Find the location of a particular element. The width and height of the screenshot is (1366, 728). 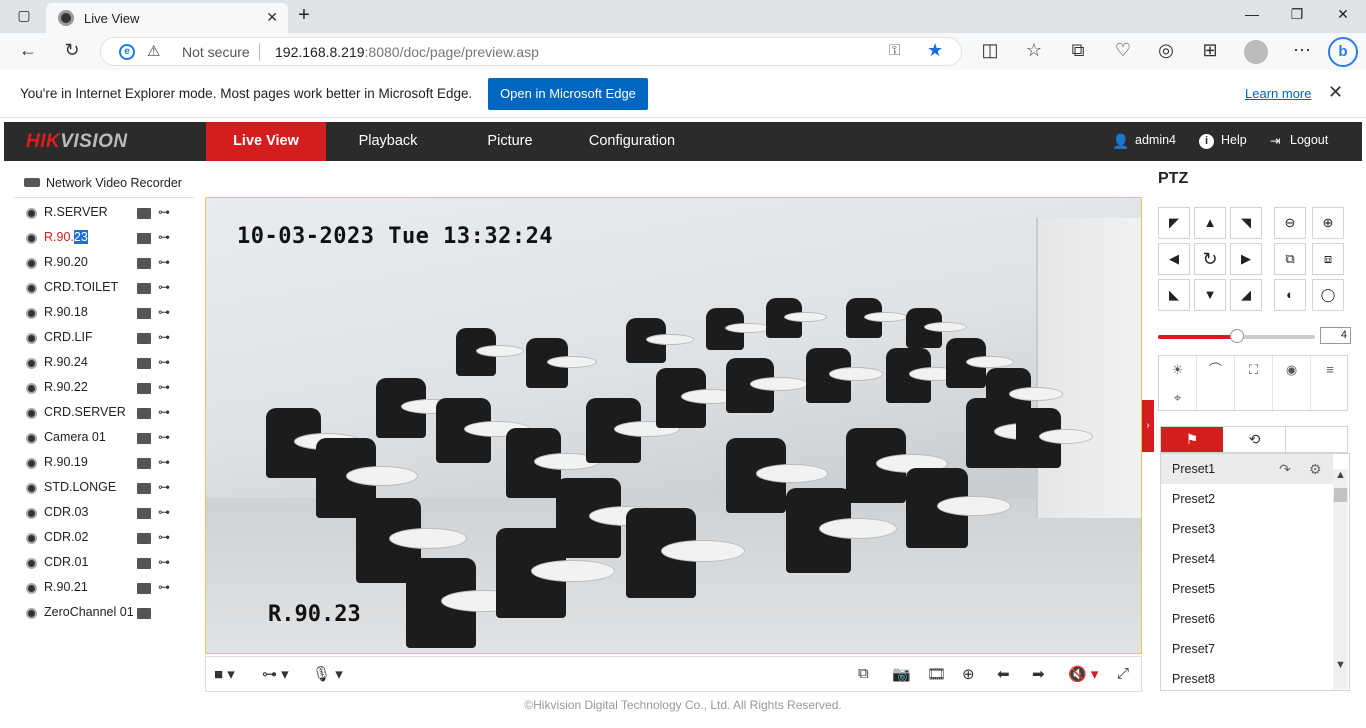

not-secure-label: Not secure is located at coordinates (216, 52).